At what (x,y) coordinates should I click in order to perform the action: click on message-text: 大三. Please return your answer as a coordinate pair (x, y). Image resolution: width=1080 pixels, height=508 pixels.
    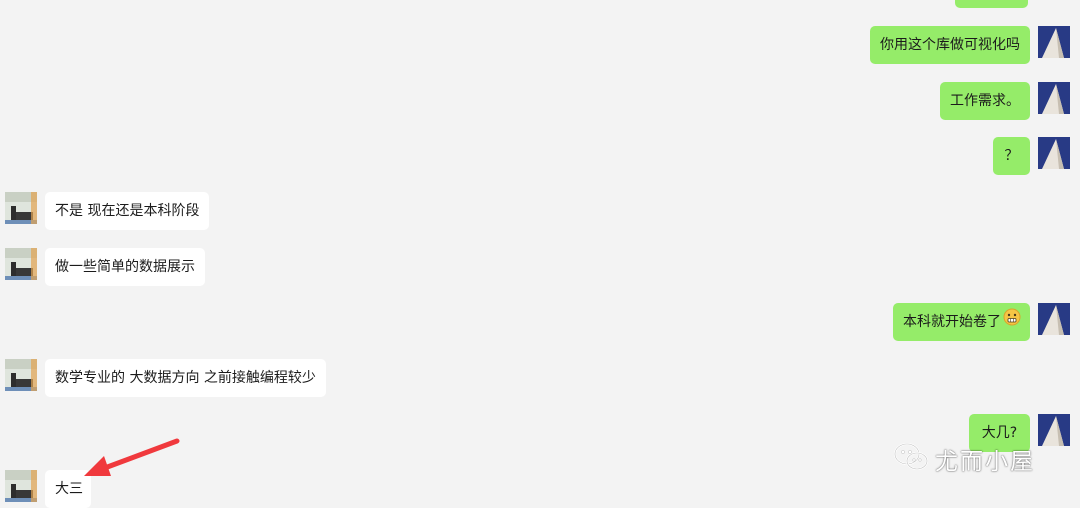
    Looking at the image, I should click on (69, 489).